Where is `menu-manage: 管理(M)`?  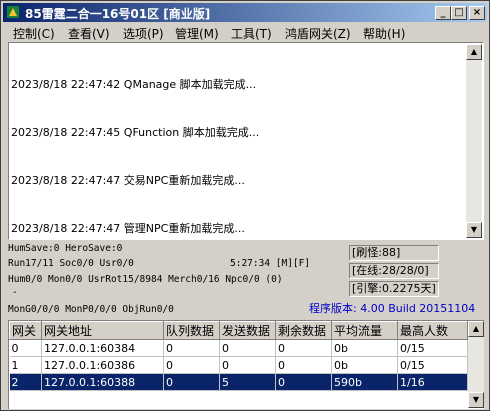
menu-manage: 管理(M) is located at coordinates (197, 33).